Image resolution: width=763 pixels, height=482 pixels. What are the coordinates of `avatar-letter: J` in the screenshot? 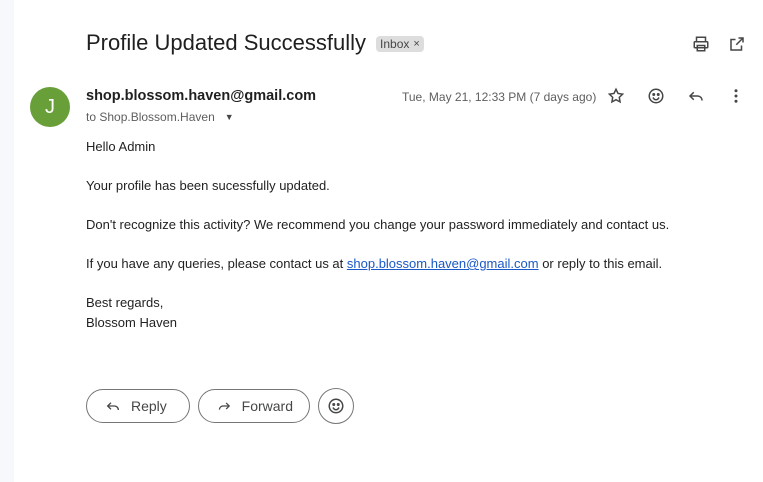 It's located at (50, 106).